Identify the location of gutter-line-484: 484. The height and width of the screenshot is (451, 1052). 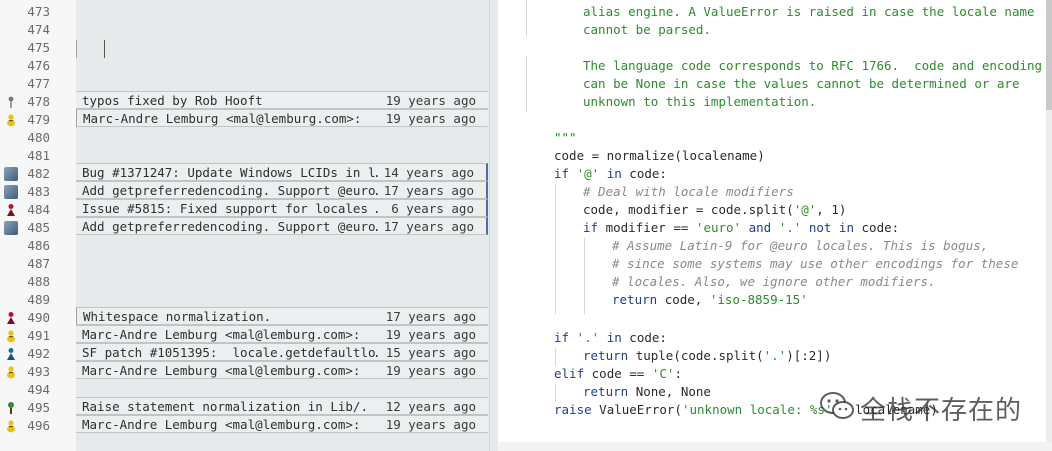
(38, 210).